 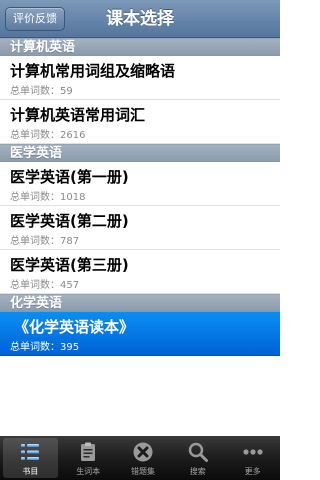 What do you see at coordinates (140, 184) in the screenshot?
I see `list-item: 医学英语(第一册) 总单词数：1018` at bounding box center [140, 184].